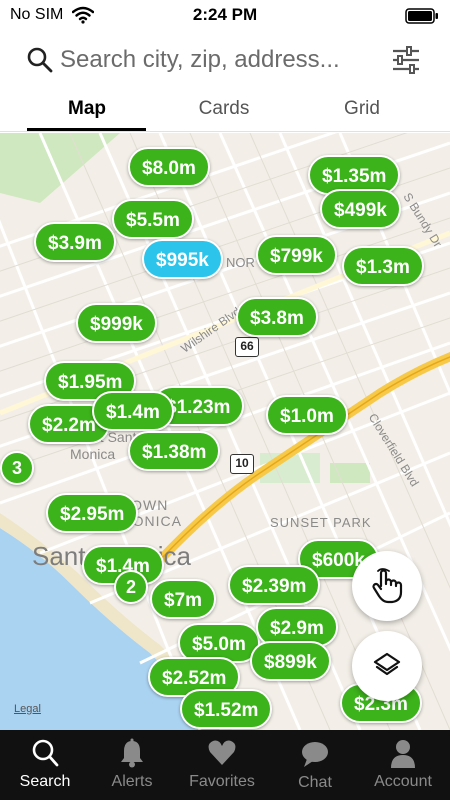  What do you see at coordinates (153, 219) in the screenshot?
I see `price-pin: $5.5m` at bounding box center [153, 219].